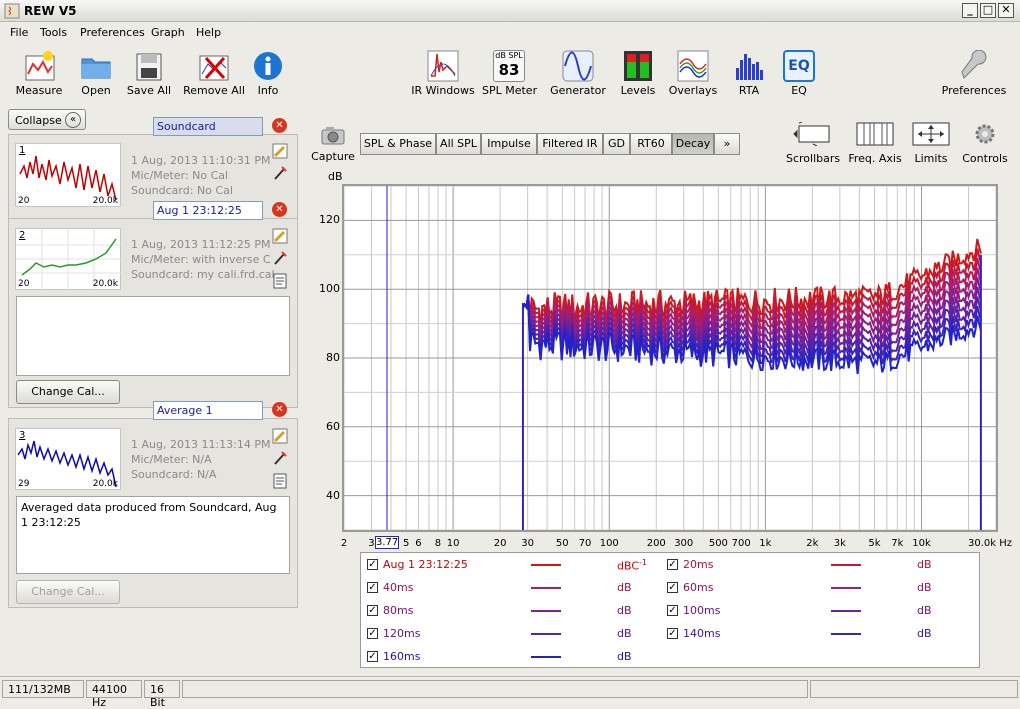 This screenshot has height=709, width=1020. What do you see at coordinates (40, 66) in the screenshot?
I see `measure-icon` at bounding box center [40, 66].